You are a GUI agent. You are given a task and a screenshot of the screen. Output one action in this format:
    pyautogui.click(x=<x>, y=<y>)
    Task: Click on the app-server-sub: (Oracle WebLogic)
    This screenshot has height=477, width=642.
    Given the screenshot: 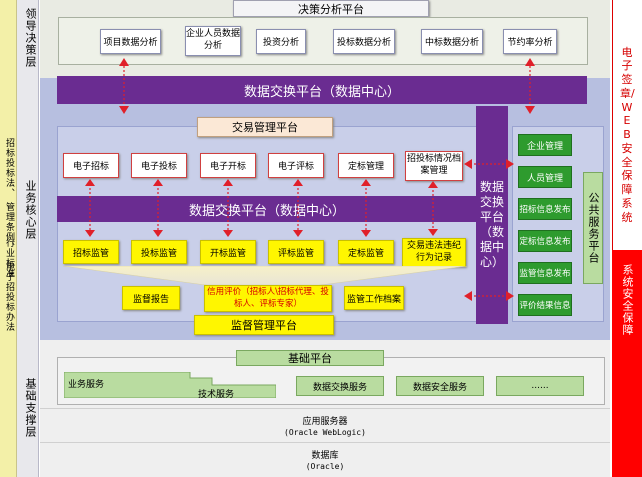 What is the action you would take?
    pyautogui.click(x=325, y=432)
    